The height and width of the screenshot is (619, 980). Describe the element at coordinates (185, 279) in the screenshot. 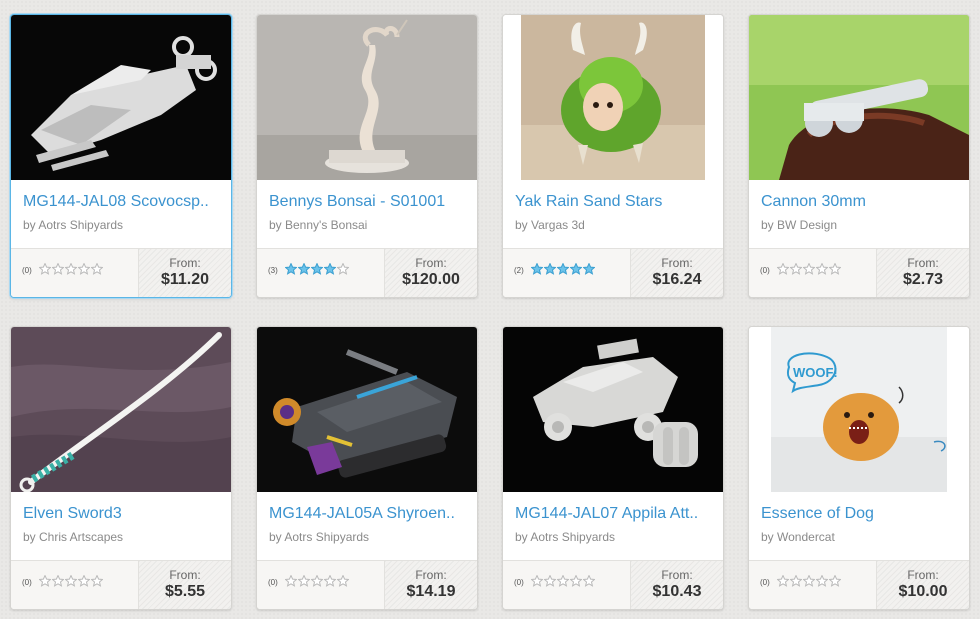

I see `product-price: $11.20` at that location.